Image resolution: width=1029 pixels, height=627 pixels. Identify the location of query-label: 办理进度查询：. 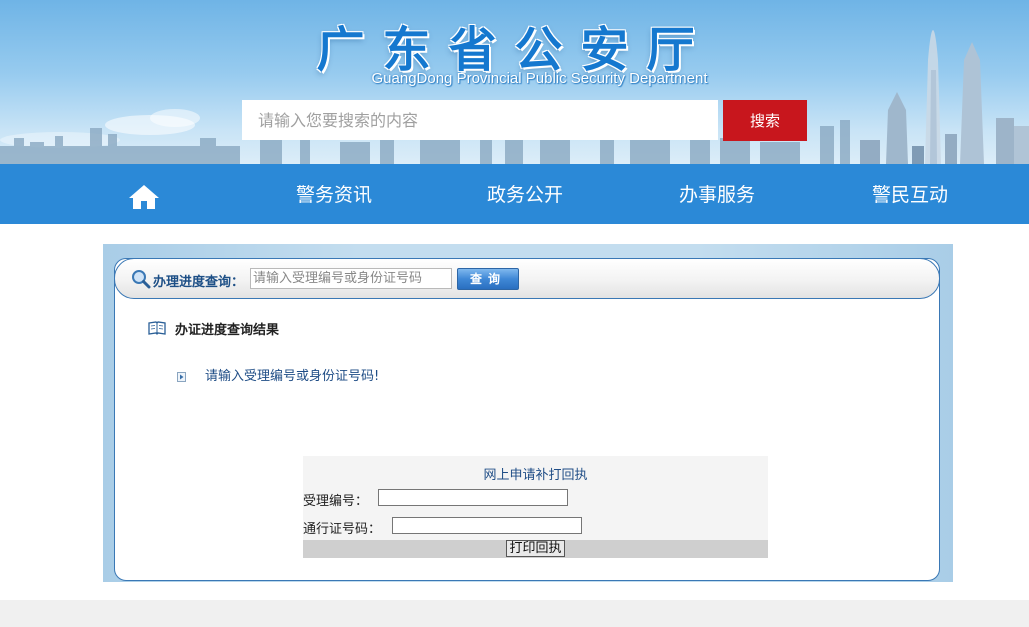
(199, 282).